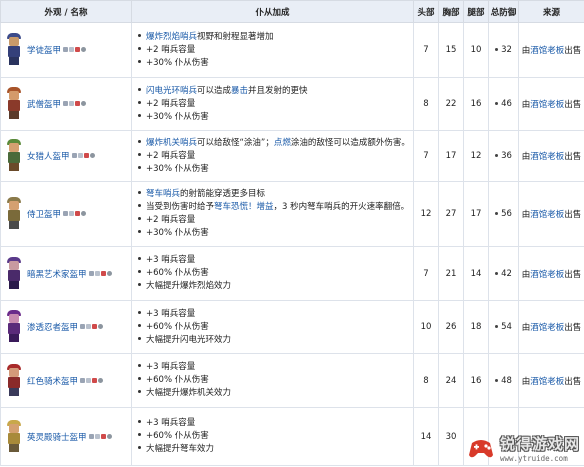  Describe the element at coordinates (66, 12) in the screenshot. I see `col-header-appearance: 外观 / 名称` at that location.